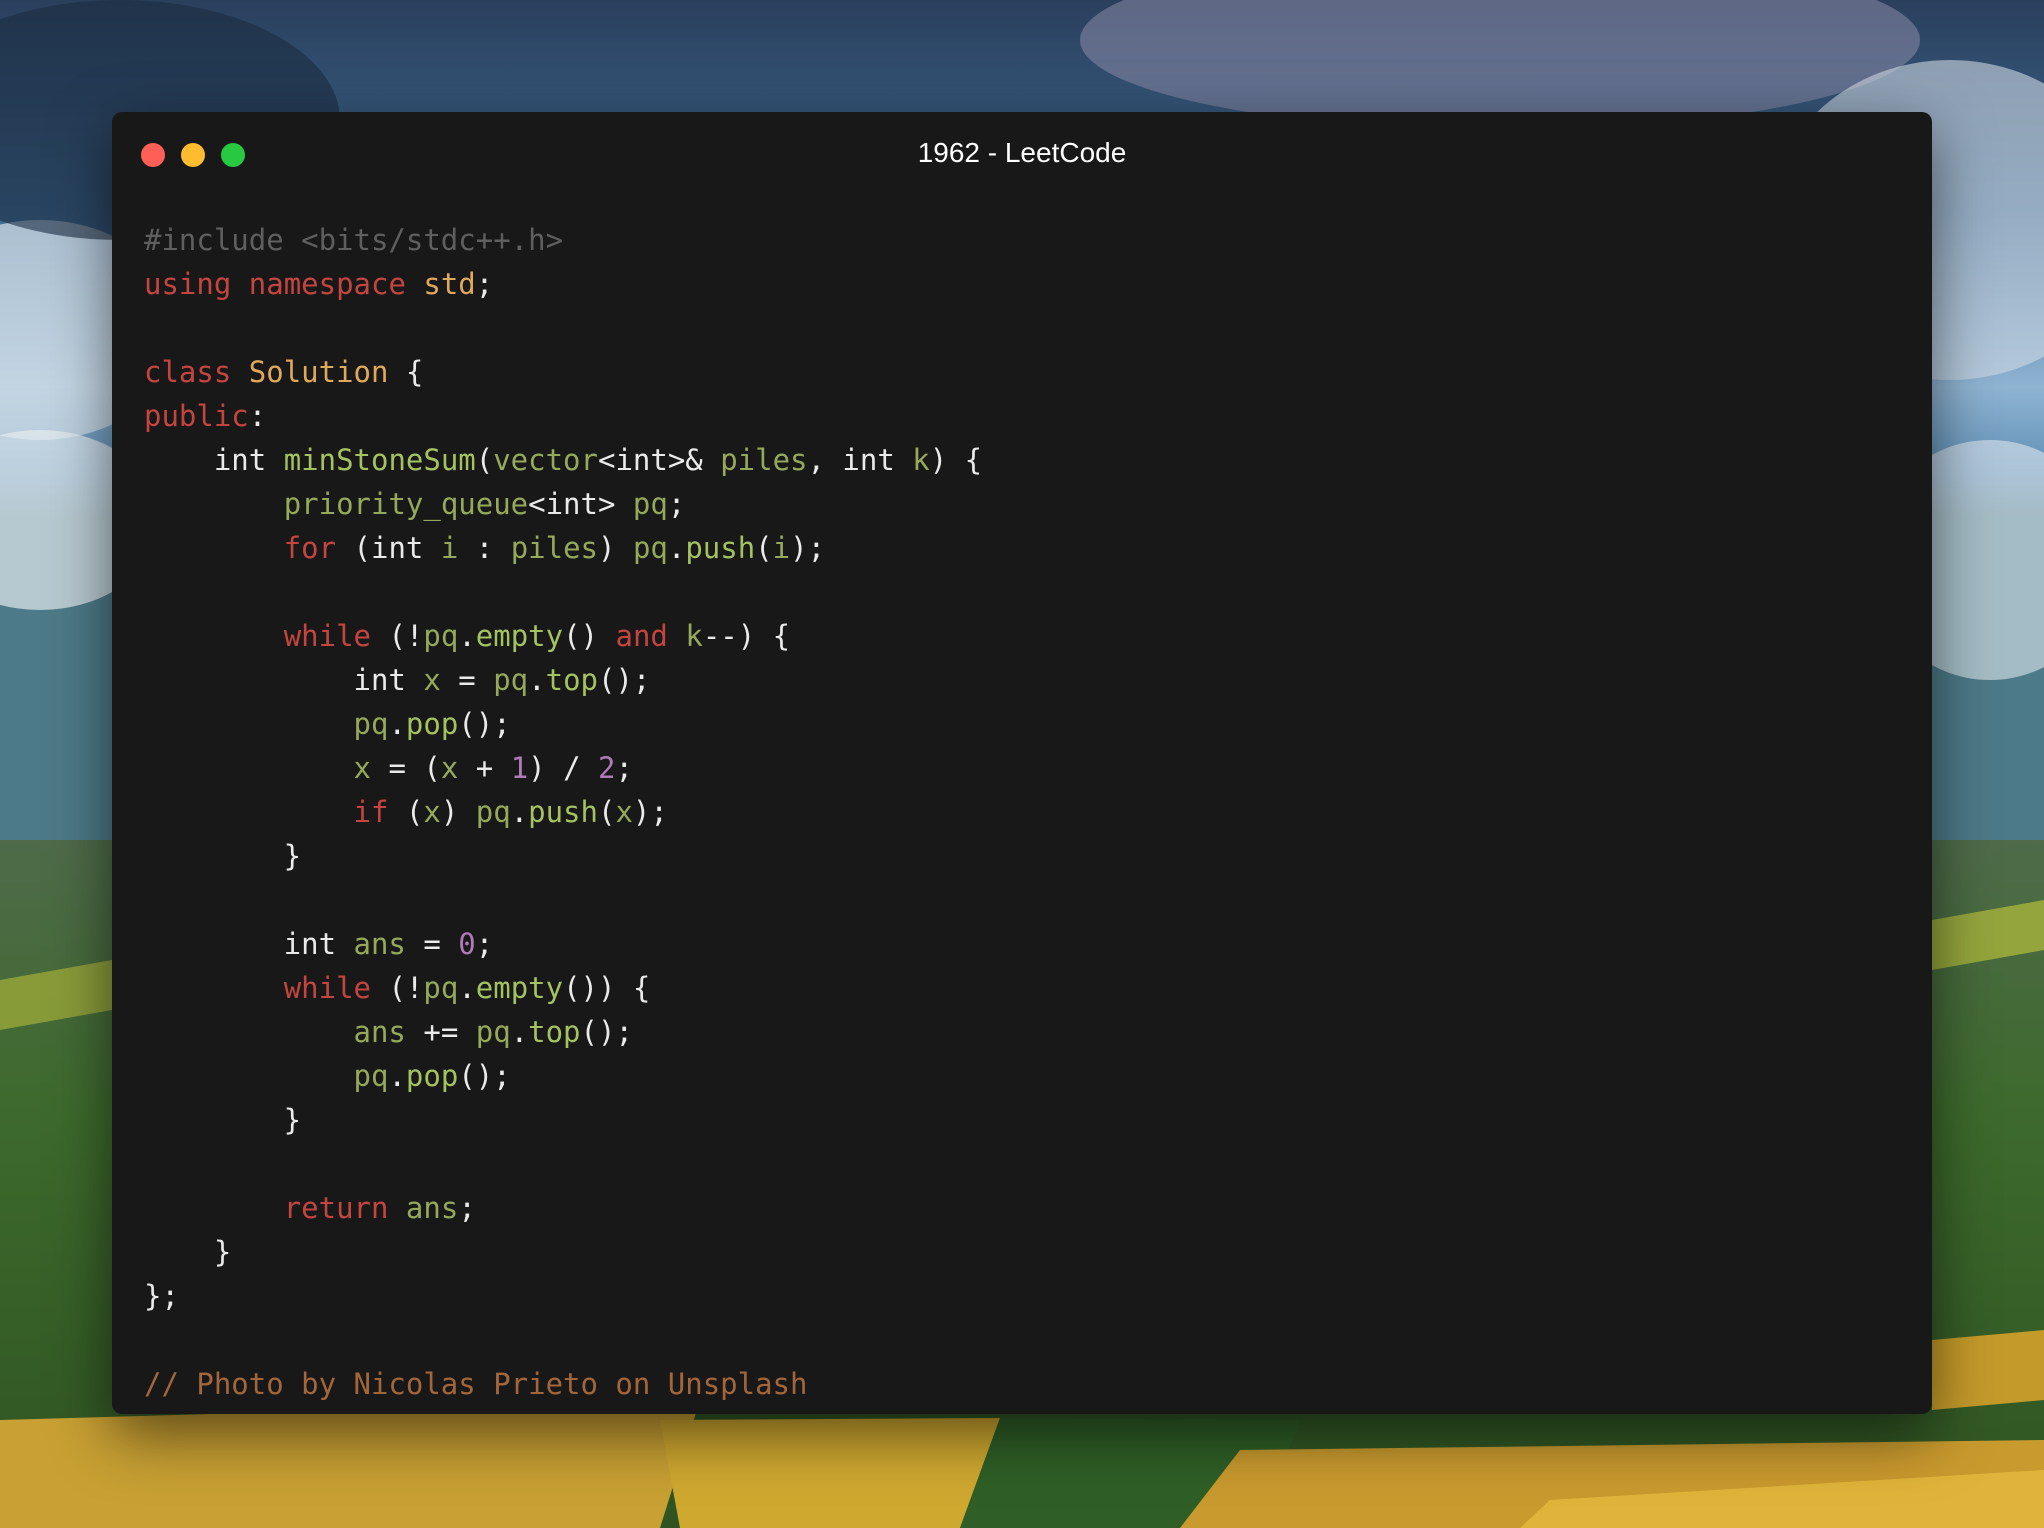 The image size is (2044, 1528). What do you see at coordinates (1028, 1032) in the screenshot?
I see `code-line: ans += pq.top();` at bounding box center [1028, 1032].